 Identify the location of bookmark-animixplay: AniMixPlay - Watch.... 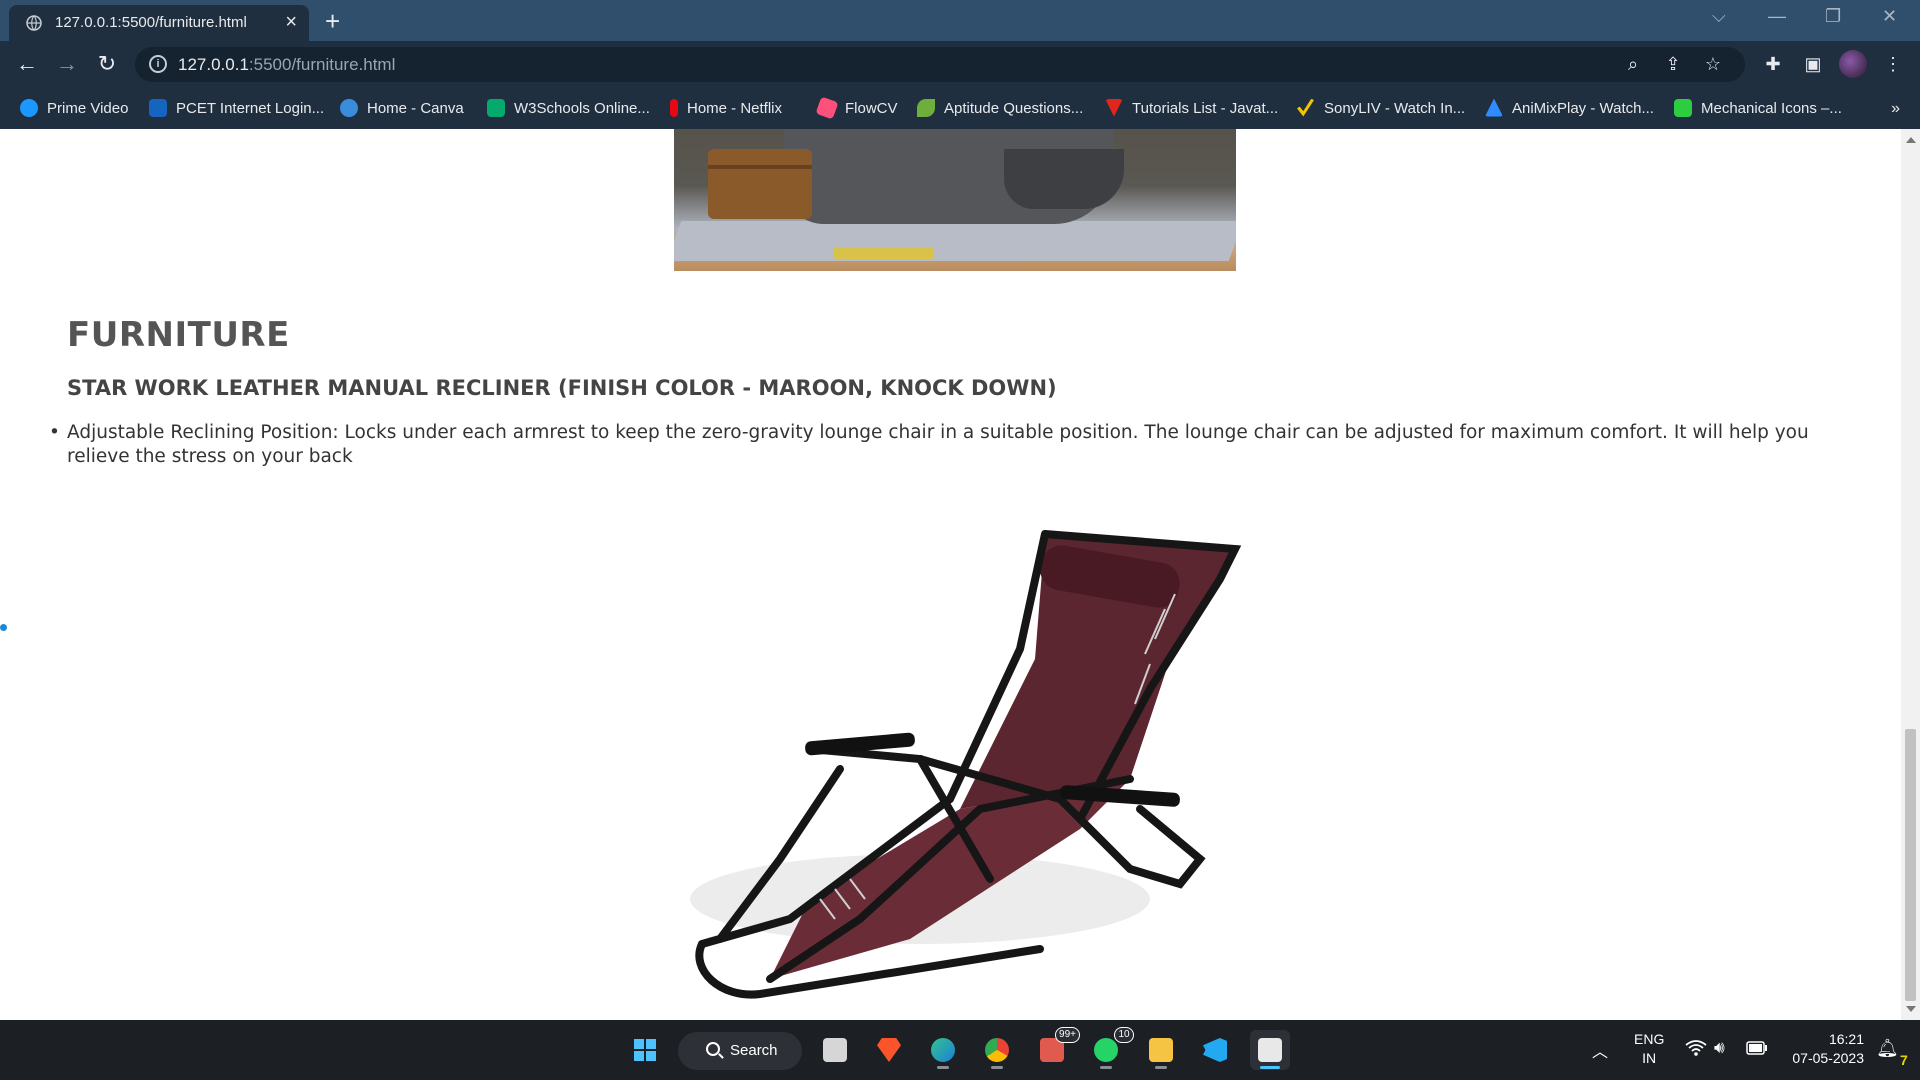
(1569, 109).